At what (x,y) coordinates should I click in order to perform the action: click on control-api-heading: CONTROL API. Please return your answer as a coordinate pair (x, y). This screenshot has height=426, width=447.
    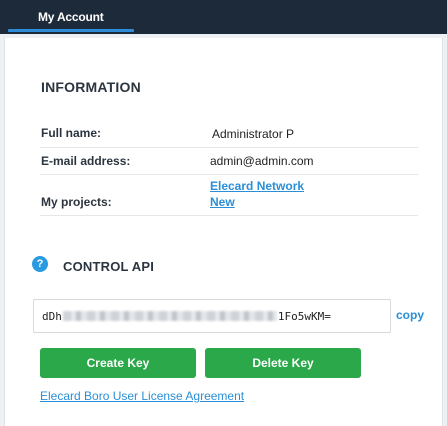
    Looking at the image, I should click on (109, 266).